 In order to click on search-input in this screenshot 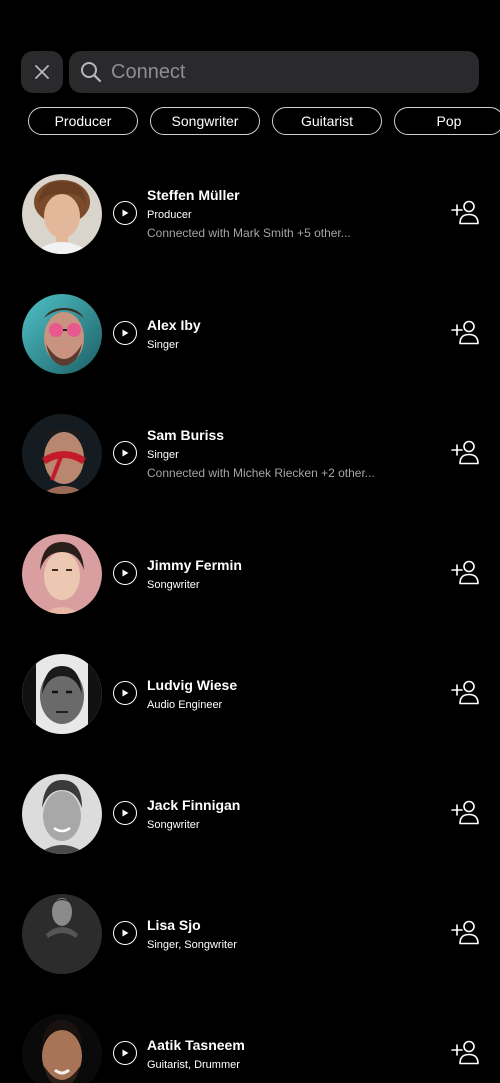, I will do `click(290, 72)`.